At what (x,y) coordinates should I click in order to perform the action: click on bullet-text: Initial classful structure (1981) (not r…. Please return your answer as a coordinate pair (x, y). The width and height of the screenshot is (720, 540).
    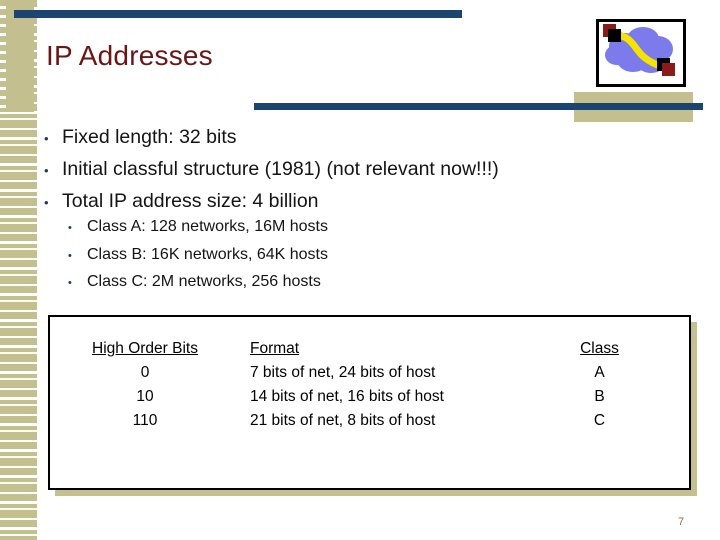
    Looking at the image, I should click on (280, 169).